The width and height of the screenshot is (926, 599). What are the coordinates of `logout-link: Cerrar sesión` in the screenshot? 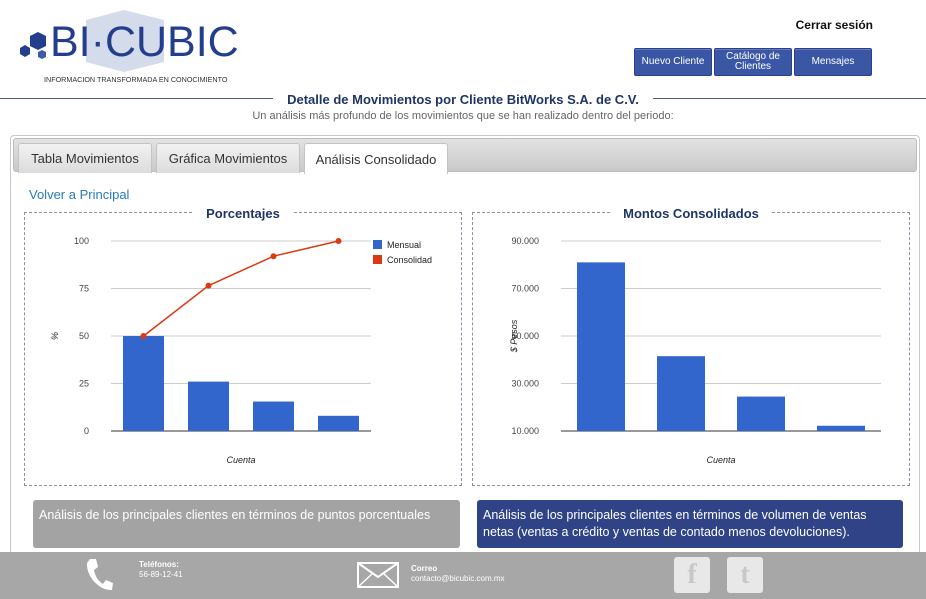 It's located at (834, 25).